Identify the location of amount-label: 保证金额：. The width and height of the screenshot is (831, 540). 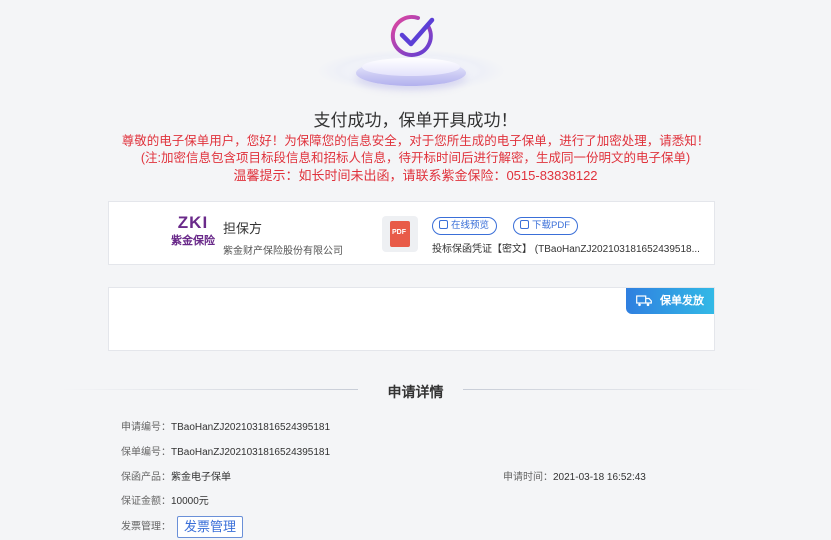
(146, 501).